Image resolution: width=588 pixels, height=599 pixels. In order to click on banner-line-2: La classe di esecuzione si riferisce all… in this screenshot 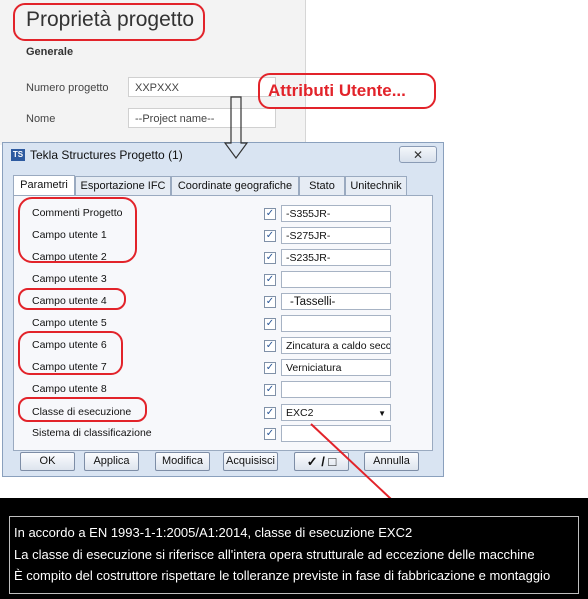, I will do `click(274, 554)`.